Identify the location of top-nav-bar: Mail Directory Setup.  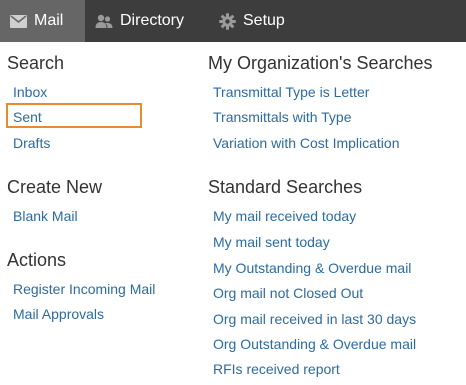
(233, 21).